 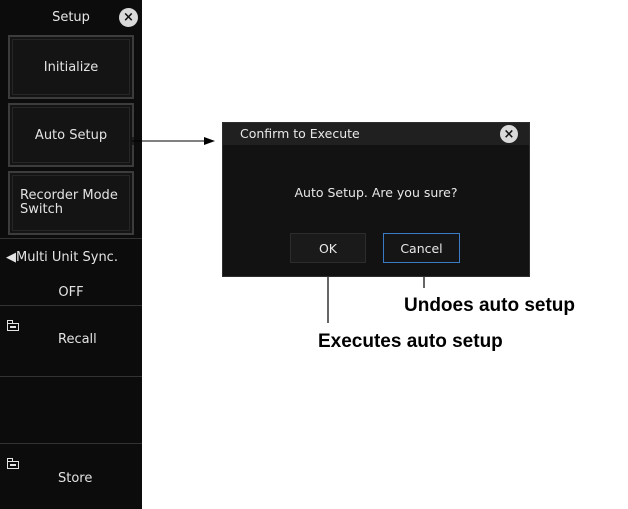 I want to click on ok-button: OK, so click(x=328, y=248).